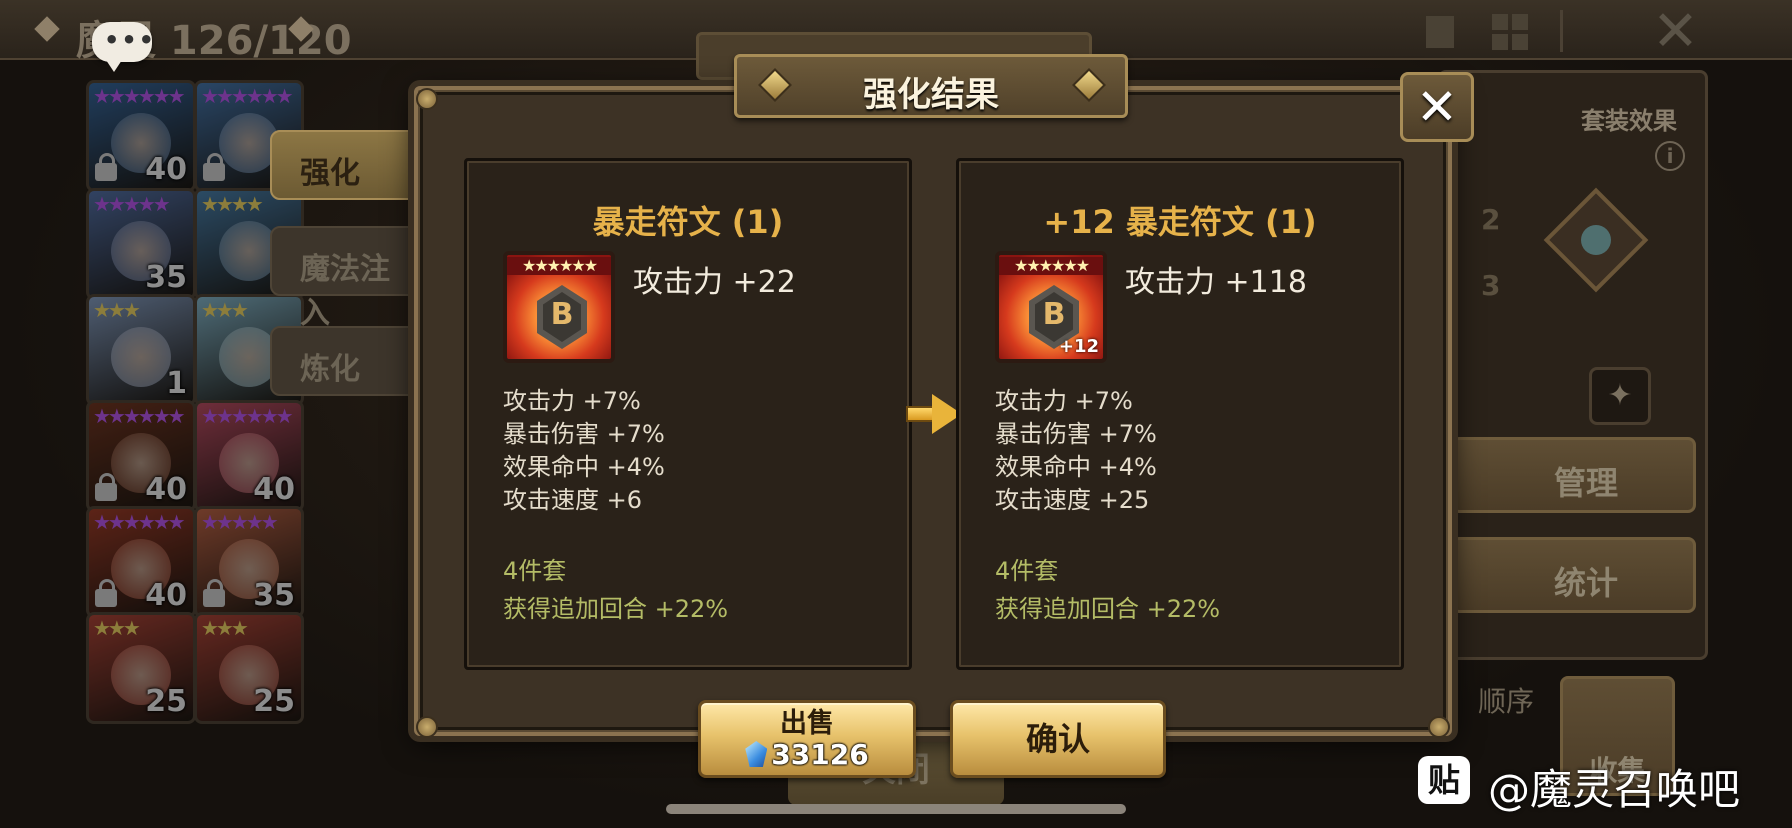 Image resolution: width=1792 pixels, height=828 pixels. What do you see at coordinates (1491, 285) in the screenshot?
I see `slot-number: 3` at bounding box center [1491, 285].